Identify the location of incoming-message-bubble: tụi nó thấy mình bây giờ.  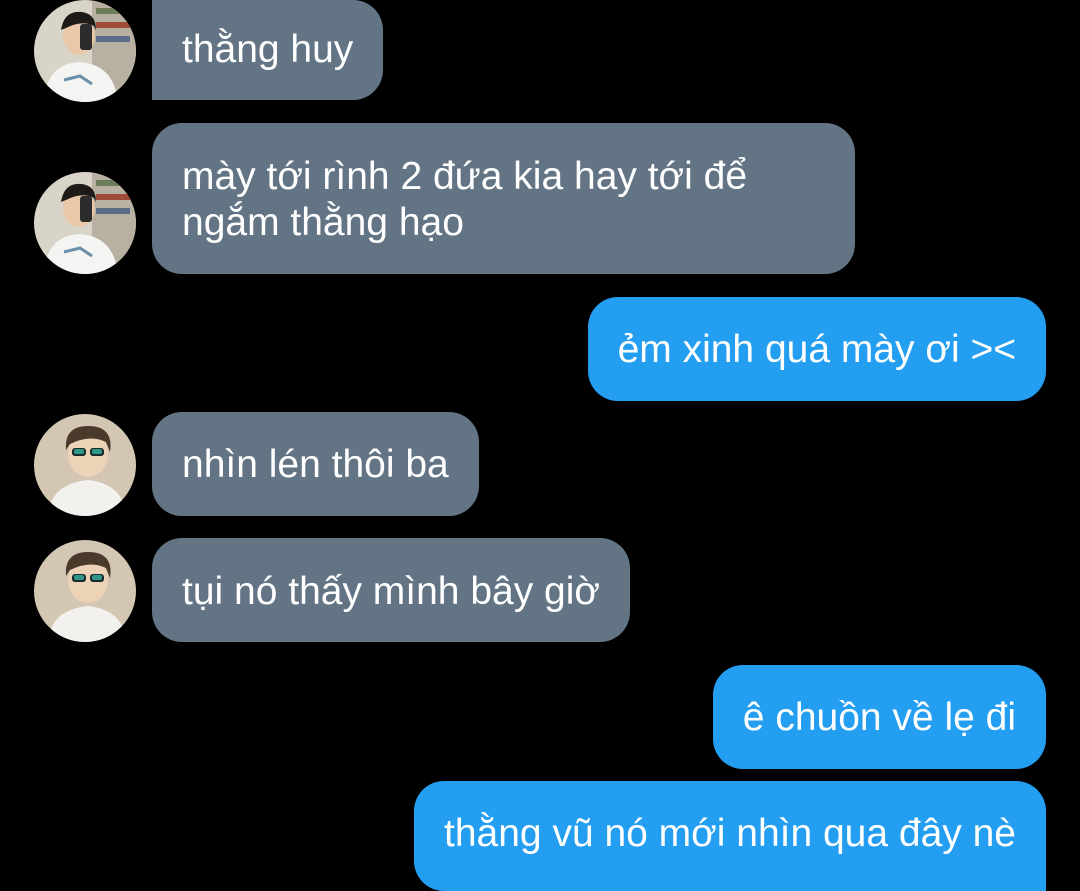
(391, 590).